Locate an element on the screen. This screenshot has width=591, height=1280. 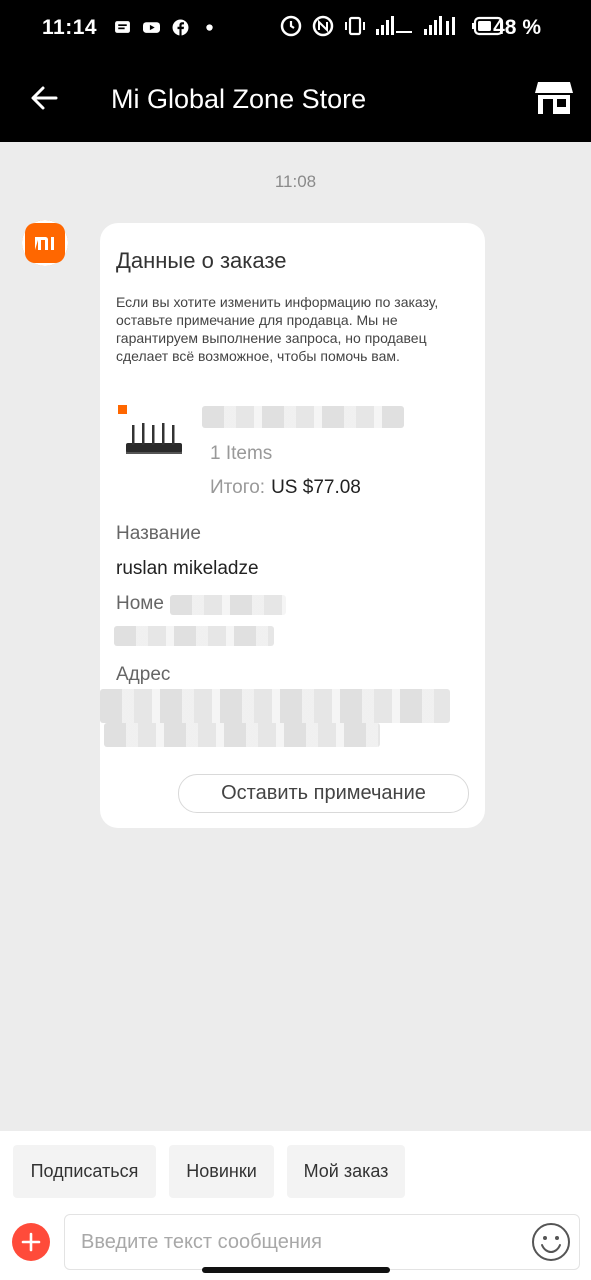
store-avatar is located at coordinates (45, 243).